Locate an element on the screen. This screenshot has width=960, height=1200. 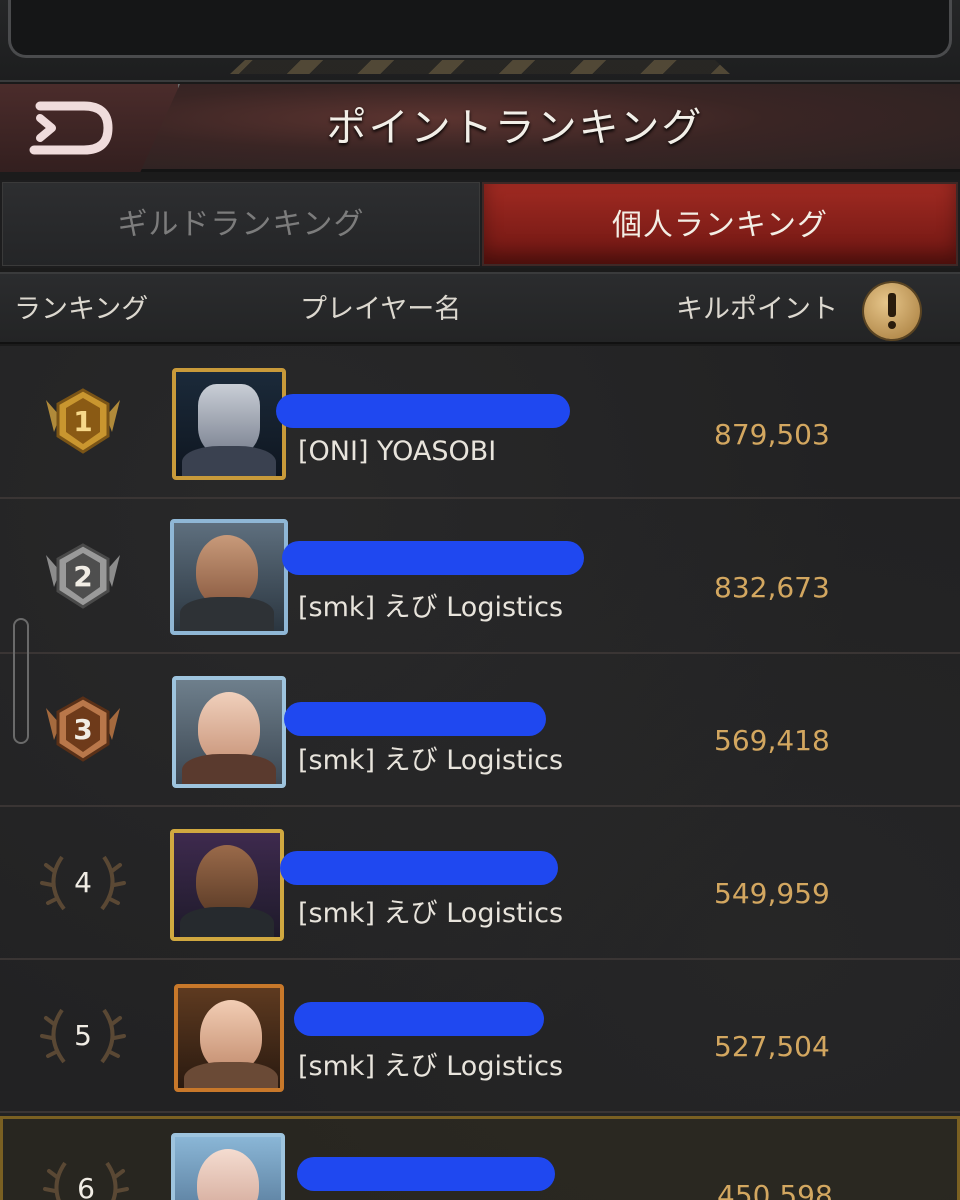
back-arrow-icon is located at coordinates (71, 128).